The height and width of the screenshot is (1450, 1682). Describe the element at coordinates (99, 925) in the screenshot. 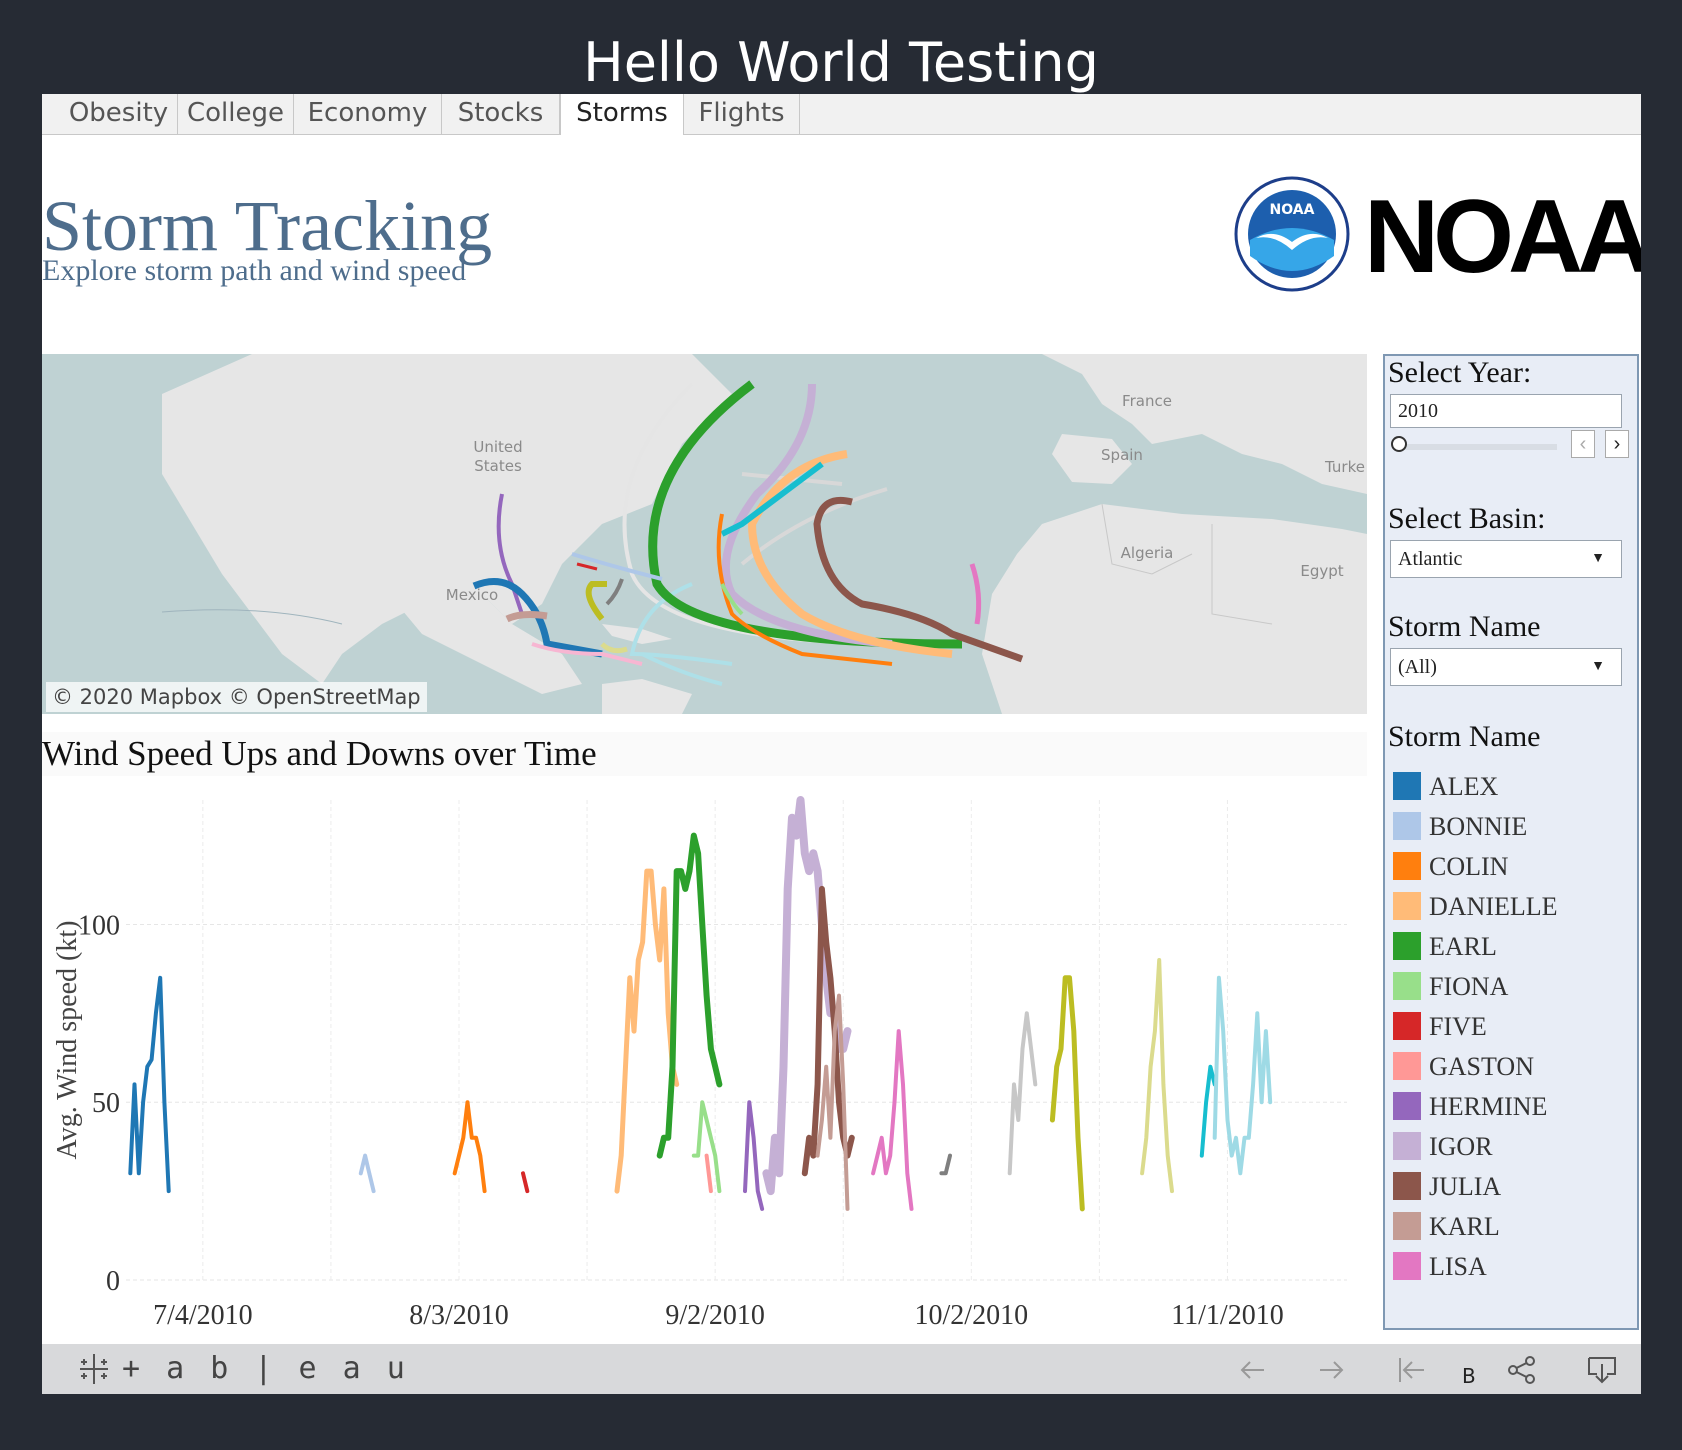

I see `y-tick-label: 100` at that location.